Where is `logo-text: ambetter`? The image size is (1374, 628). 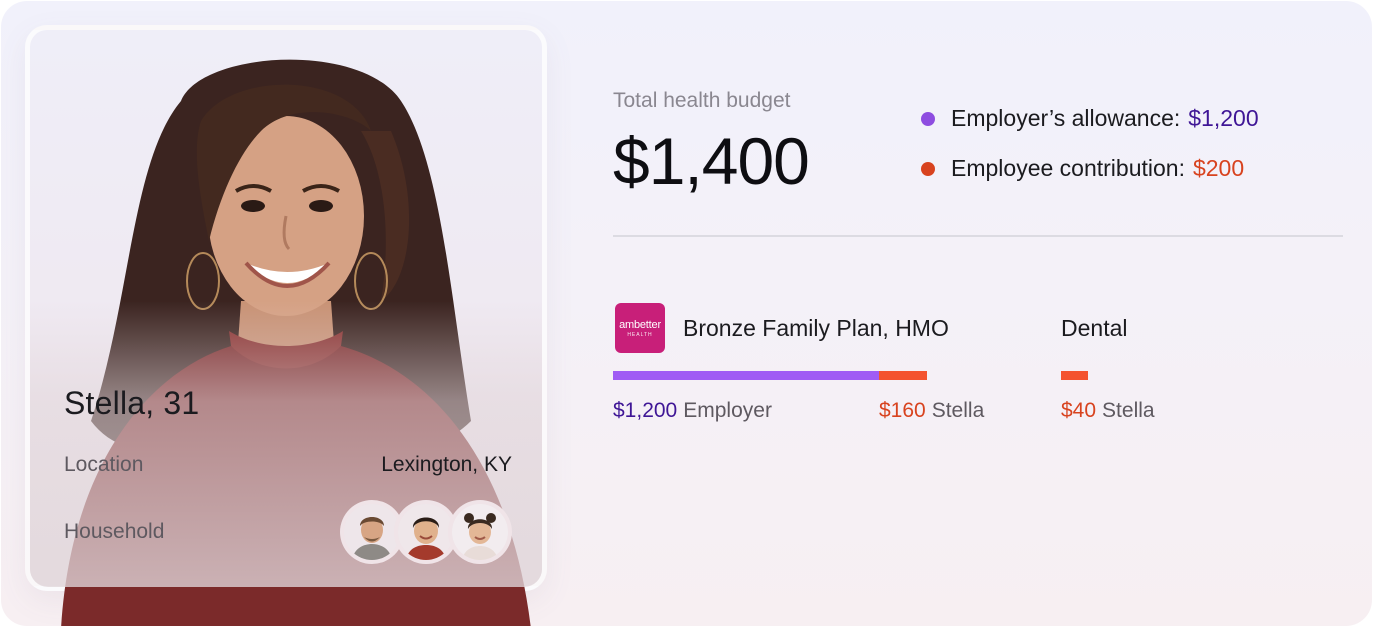
logo-text: ambetter is located at coordinates (640, 325).